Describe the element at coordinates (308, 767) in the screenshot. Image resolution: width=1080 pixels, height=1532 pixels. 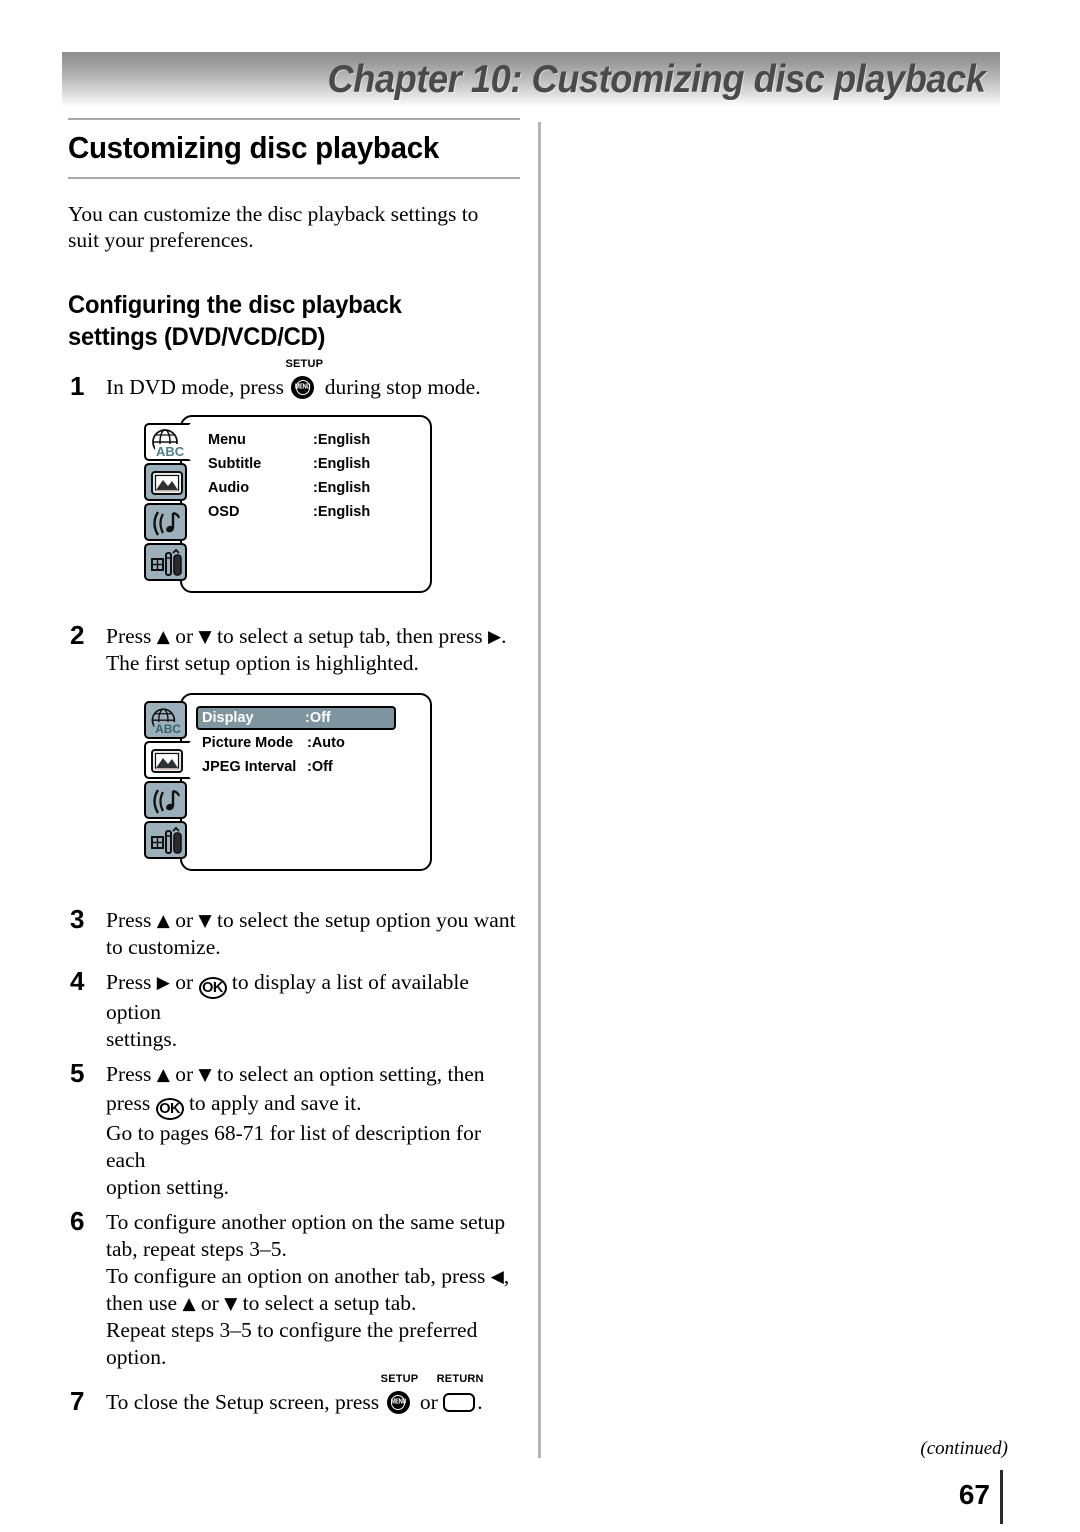
I see `osd-row: JPEG Interval :Off` at that location.